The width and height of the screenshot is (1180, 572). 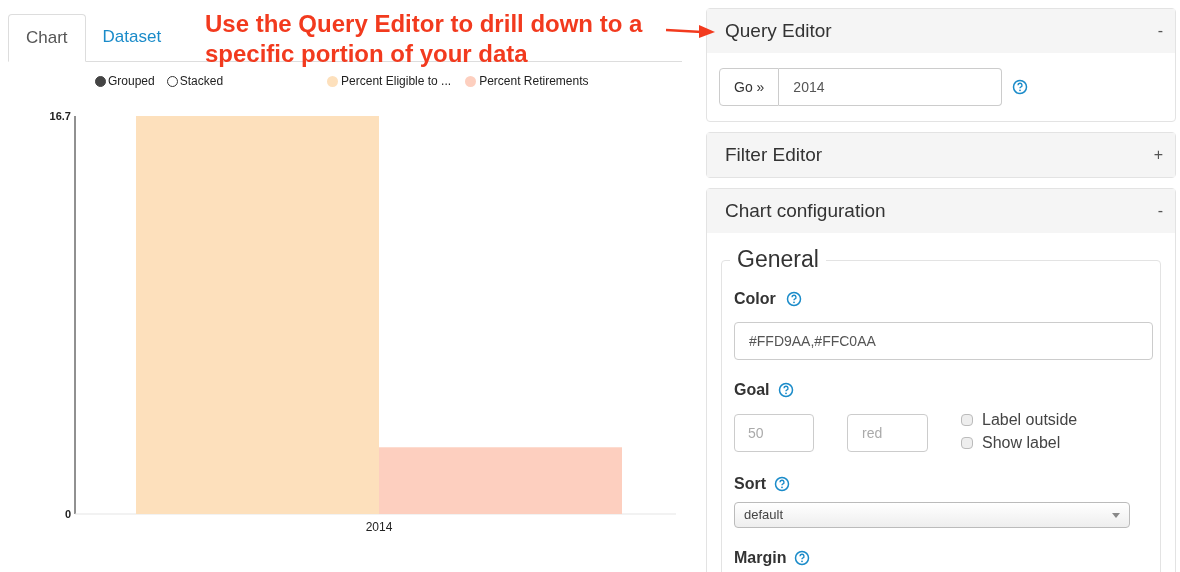 What do you see at coordinates (774, 433) in the screenshot?
I see `goal-value-field: 50` at bounding box center [774, 433].